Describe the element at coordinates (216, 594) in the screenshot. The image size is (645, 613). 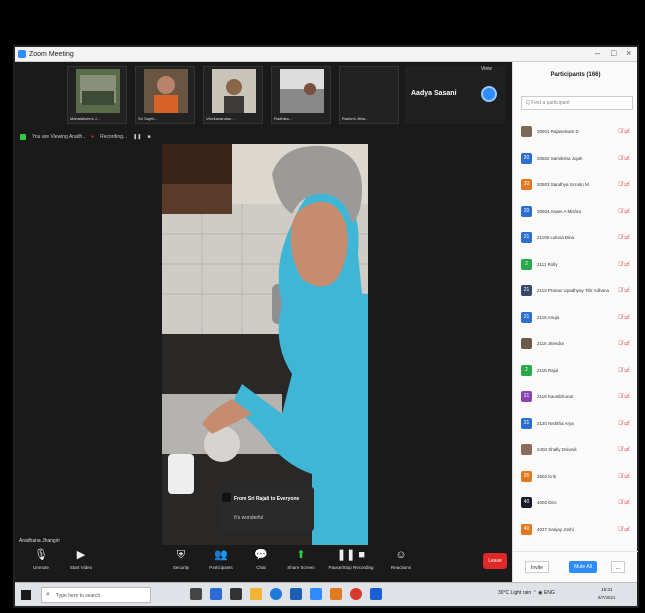
I see `mail-icon` at that location.